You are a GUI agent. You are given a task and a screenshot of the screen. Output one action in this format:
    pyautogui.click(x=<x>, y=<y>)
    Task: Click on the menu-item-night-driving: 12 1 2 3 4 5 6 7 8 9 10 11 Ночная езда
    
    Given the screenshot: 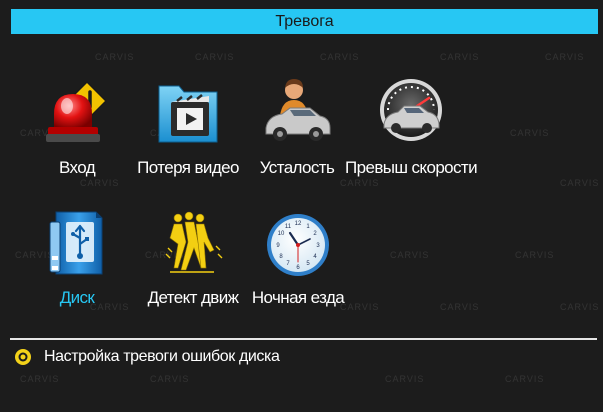 What is the action you would take?
    pyautogui.click(x=298, y=263)
    